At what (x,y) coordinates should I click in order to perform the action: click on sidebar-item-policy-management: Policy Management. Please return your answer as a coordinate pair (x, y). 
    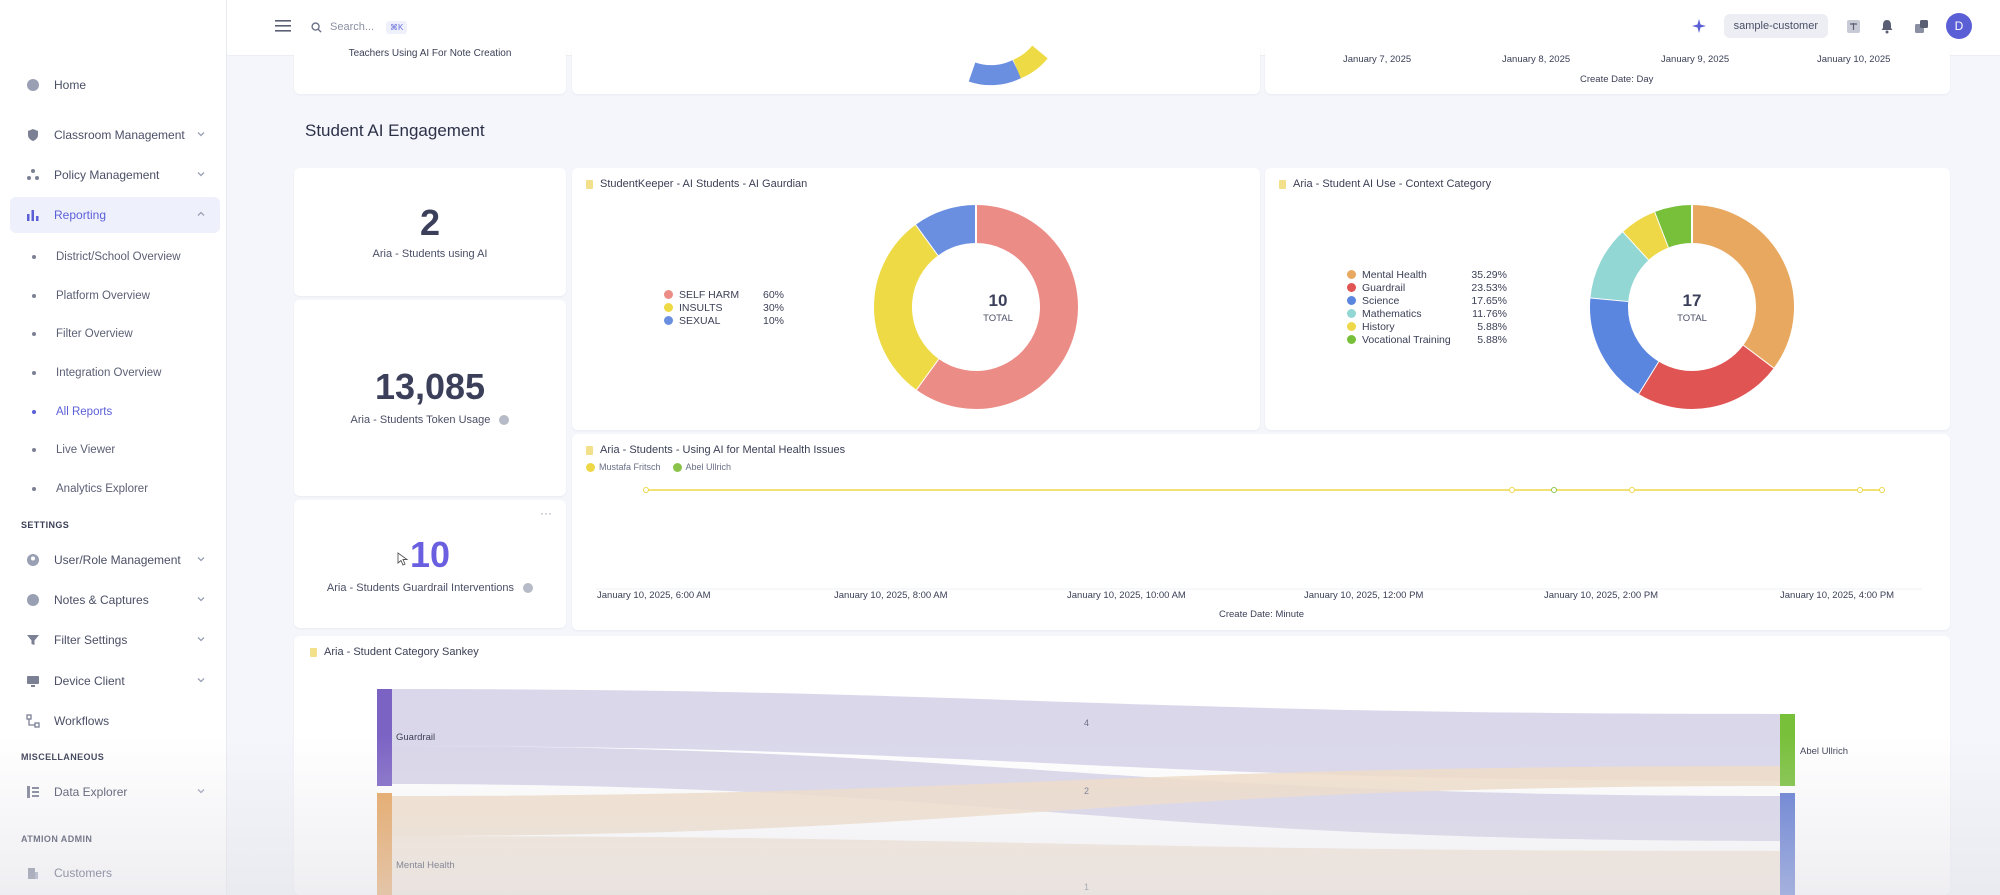
    Looking at the image, I should click on (115, 175).